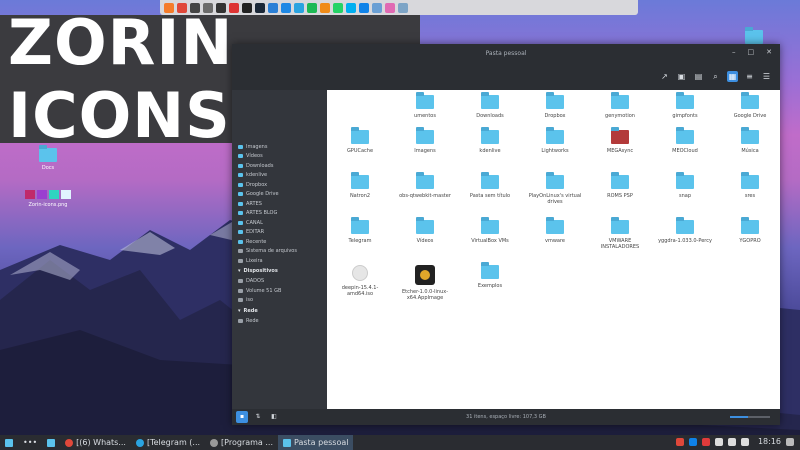  What do you see at coordinates (282, 147) in the screenshot?
I see `sidebar-item: Imagens` at bounding box center [282, 147].